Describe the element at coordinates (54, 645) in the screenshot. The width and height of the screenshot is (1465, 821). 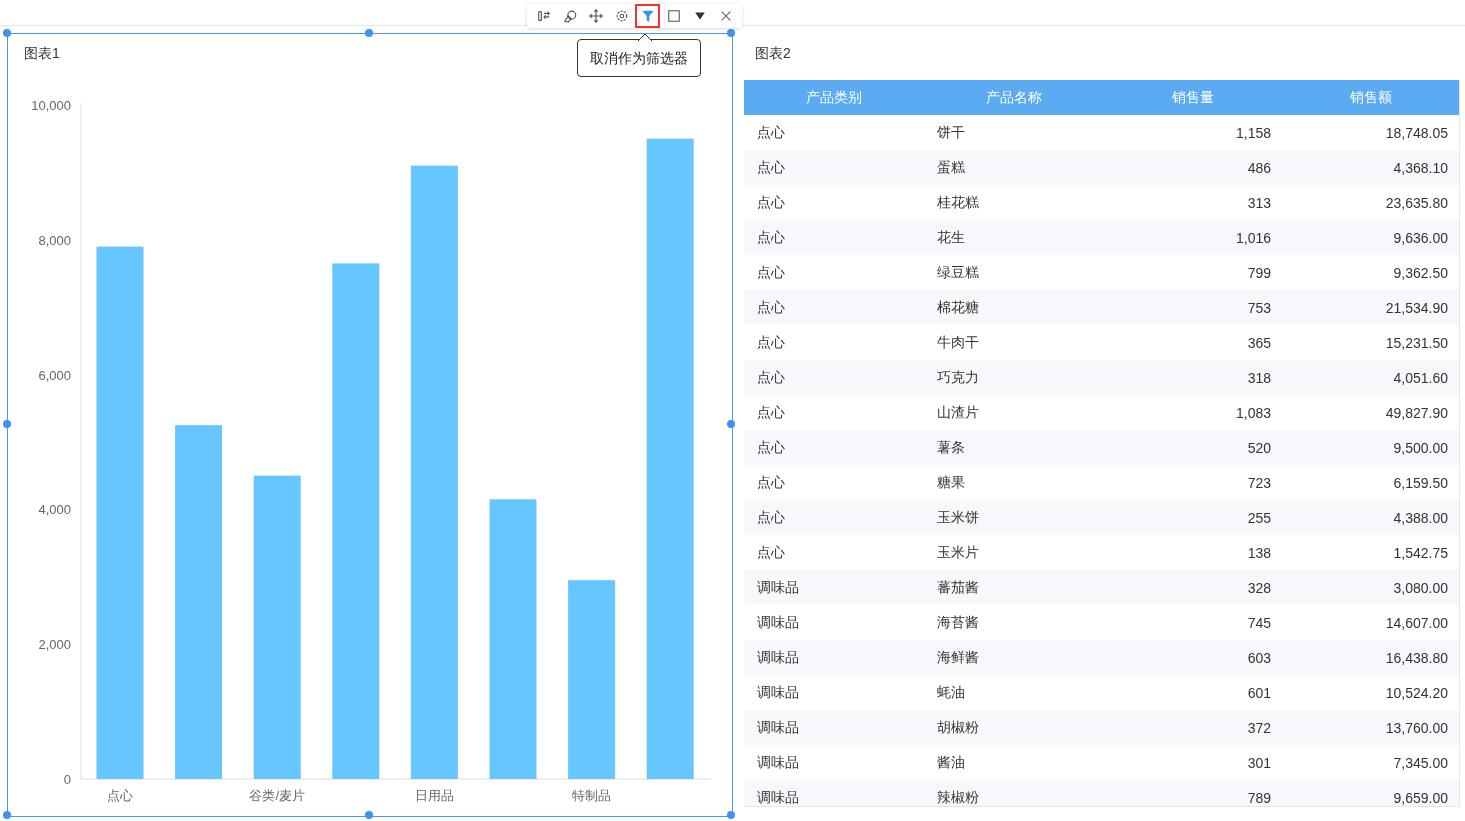
I see `y-tick-label: 2,000` at that location.